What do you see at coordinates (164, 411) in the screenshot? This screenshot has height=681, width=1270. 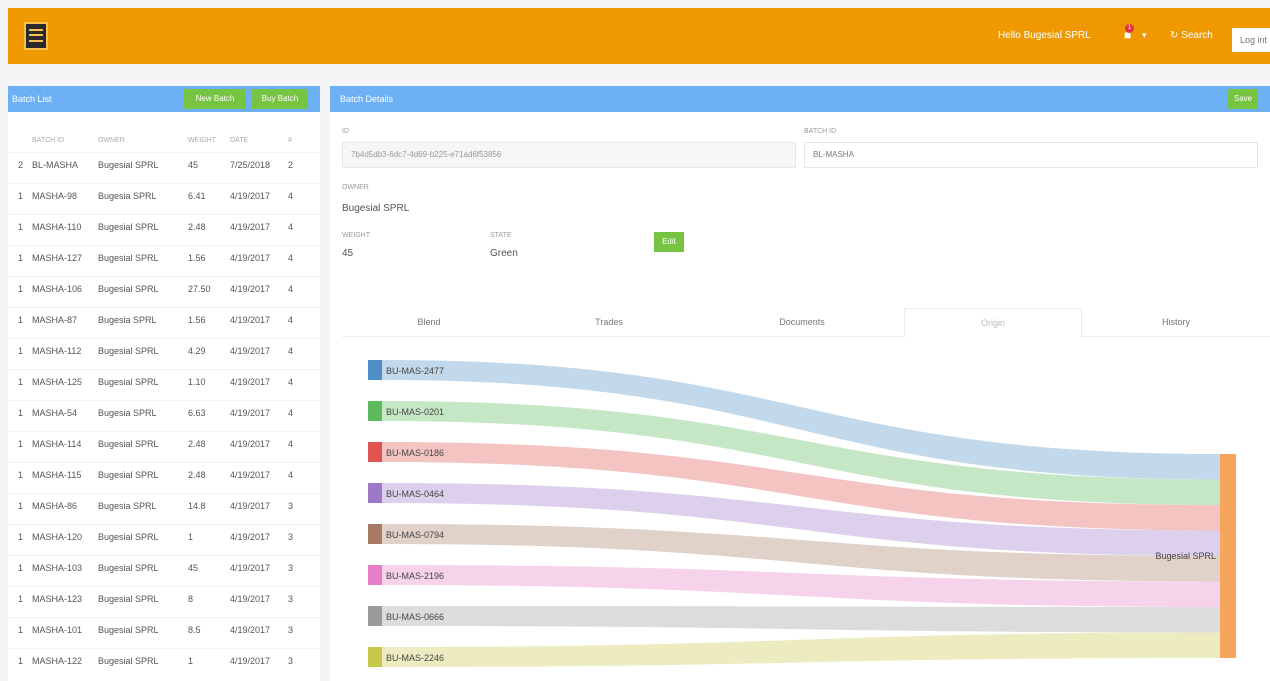 I see `table-row: 1 MASHA-54 Bugesia SPRL 6.63 4/19/2017 4` at bounding box center [164, 411].